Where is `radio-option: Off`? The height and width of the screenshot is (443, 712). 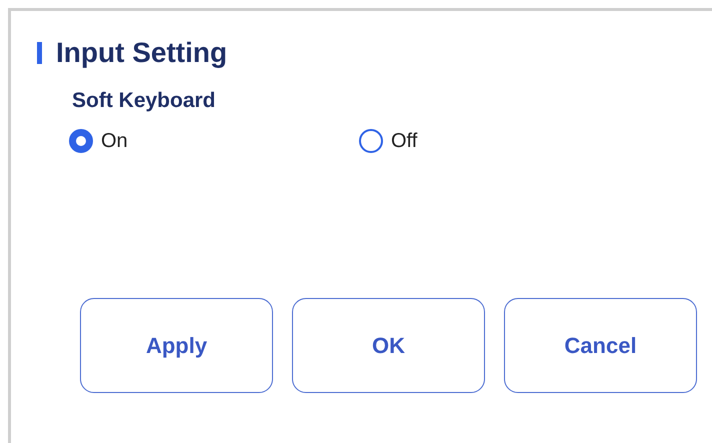
radio-option: Off is located at coordinates (504, 141).